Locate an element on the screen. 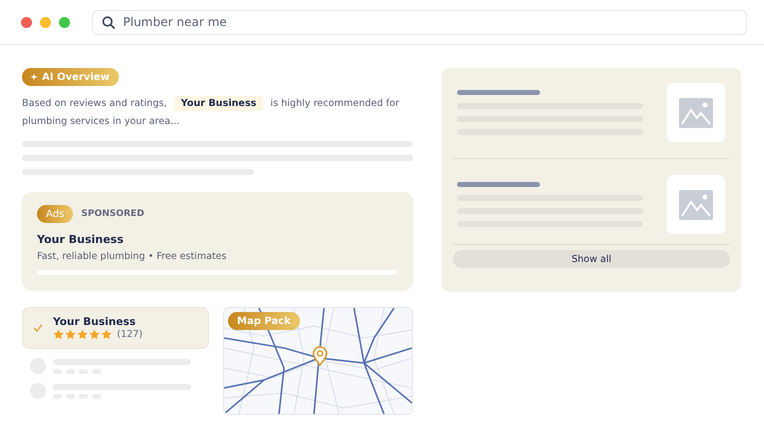  ad-description: Fast, reliable plumbing • Free estimates is located at coordinates (132, 256).